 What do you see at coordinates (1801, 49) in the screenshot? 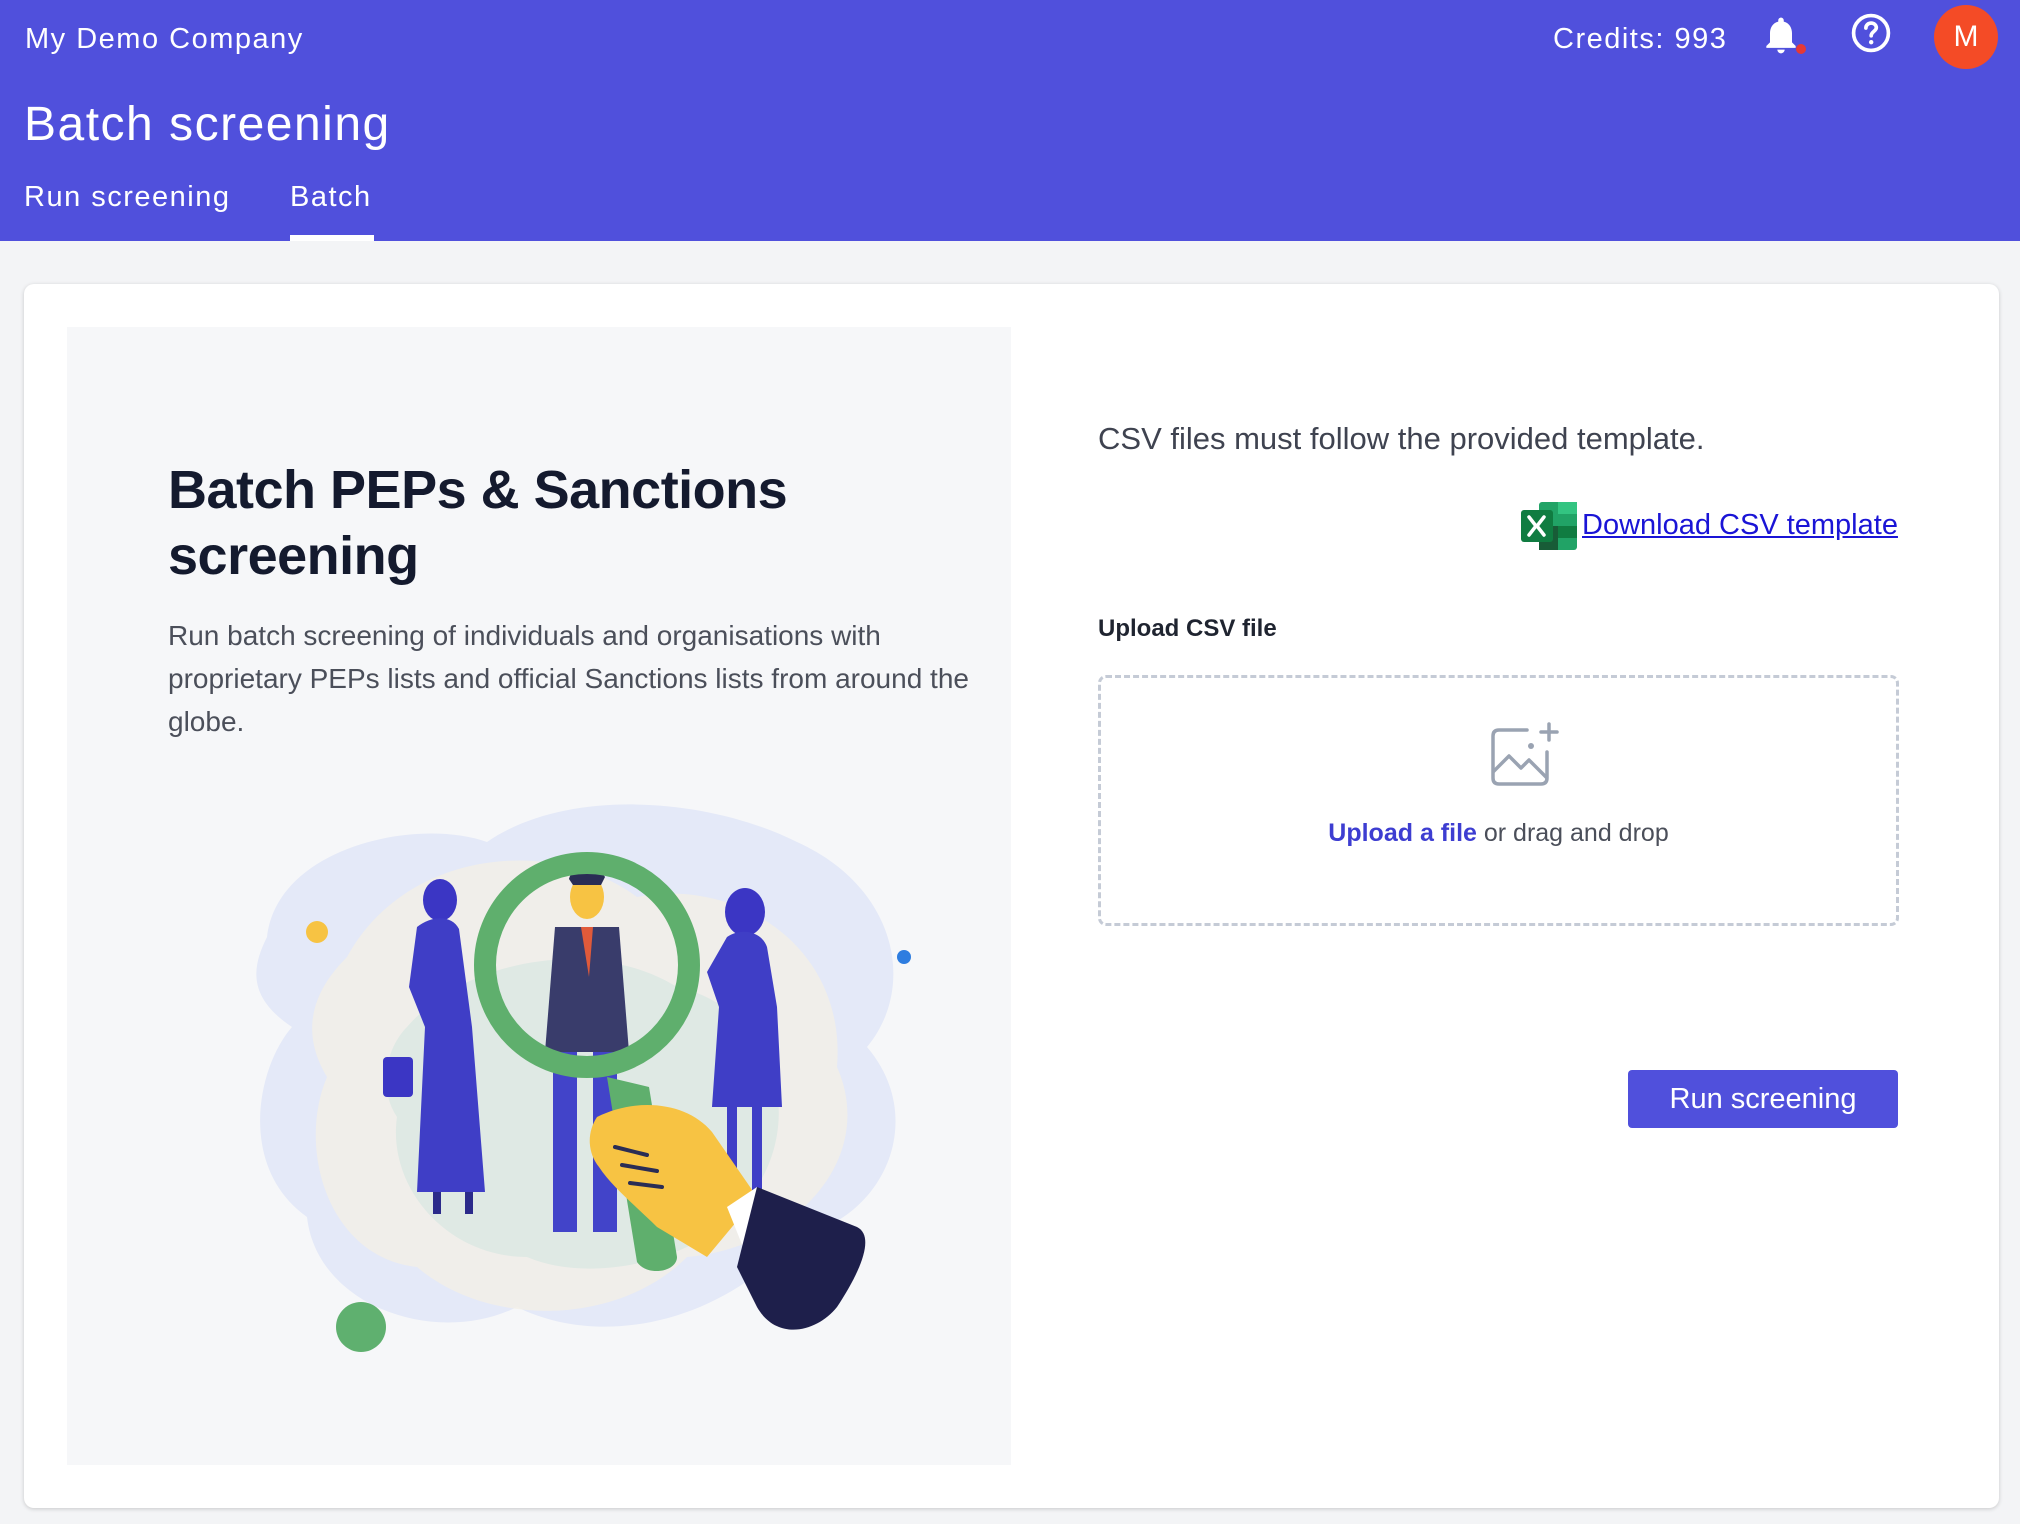
I see `notification-dot` at bounding box center [1801, 49].